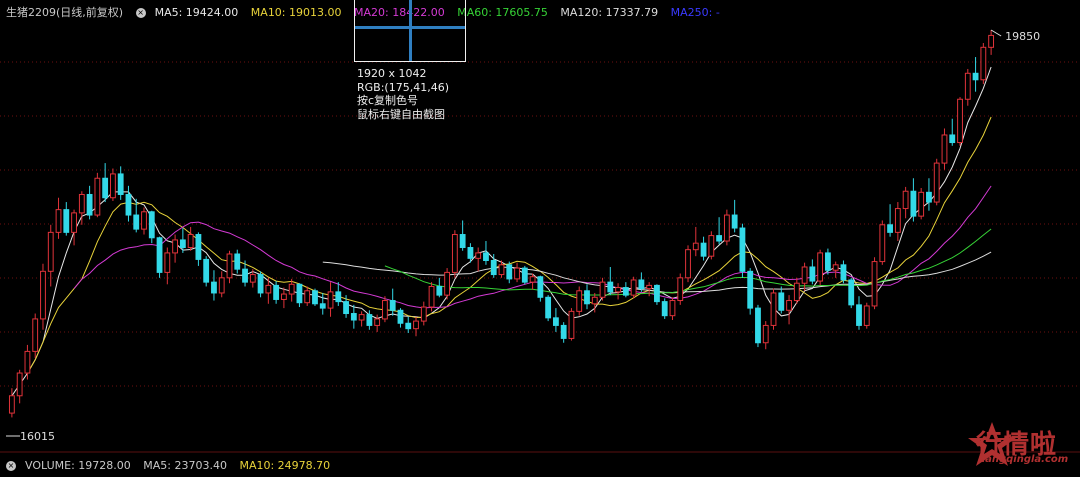  What do you see at coordinates (185, 465) in the screenshot?
I see `volume-ma5-value: MA5: 23703.40` at bounding box center [185, 465].